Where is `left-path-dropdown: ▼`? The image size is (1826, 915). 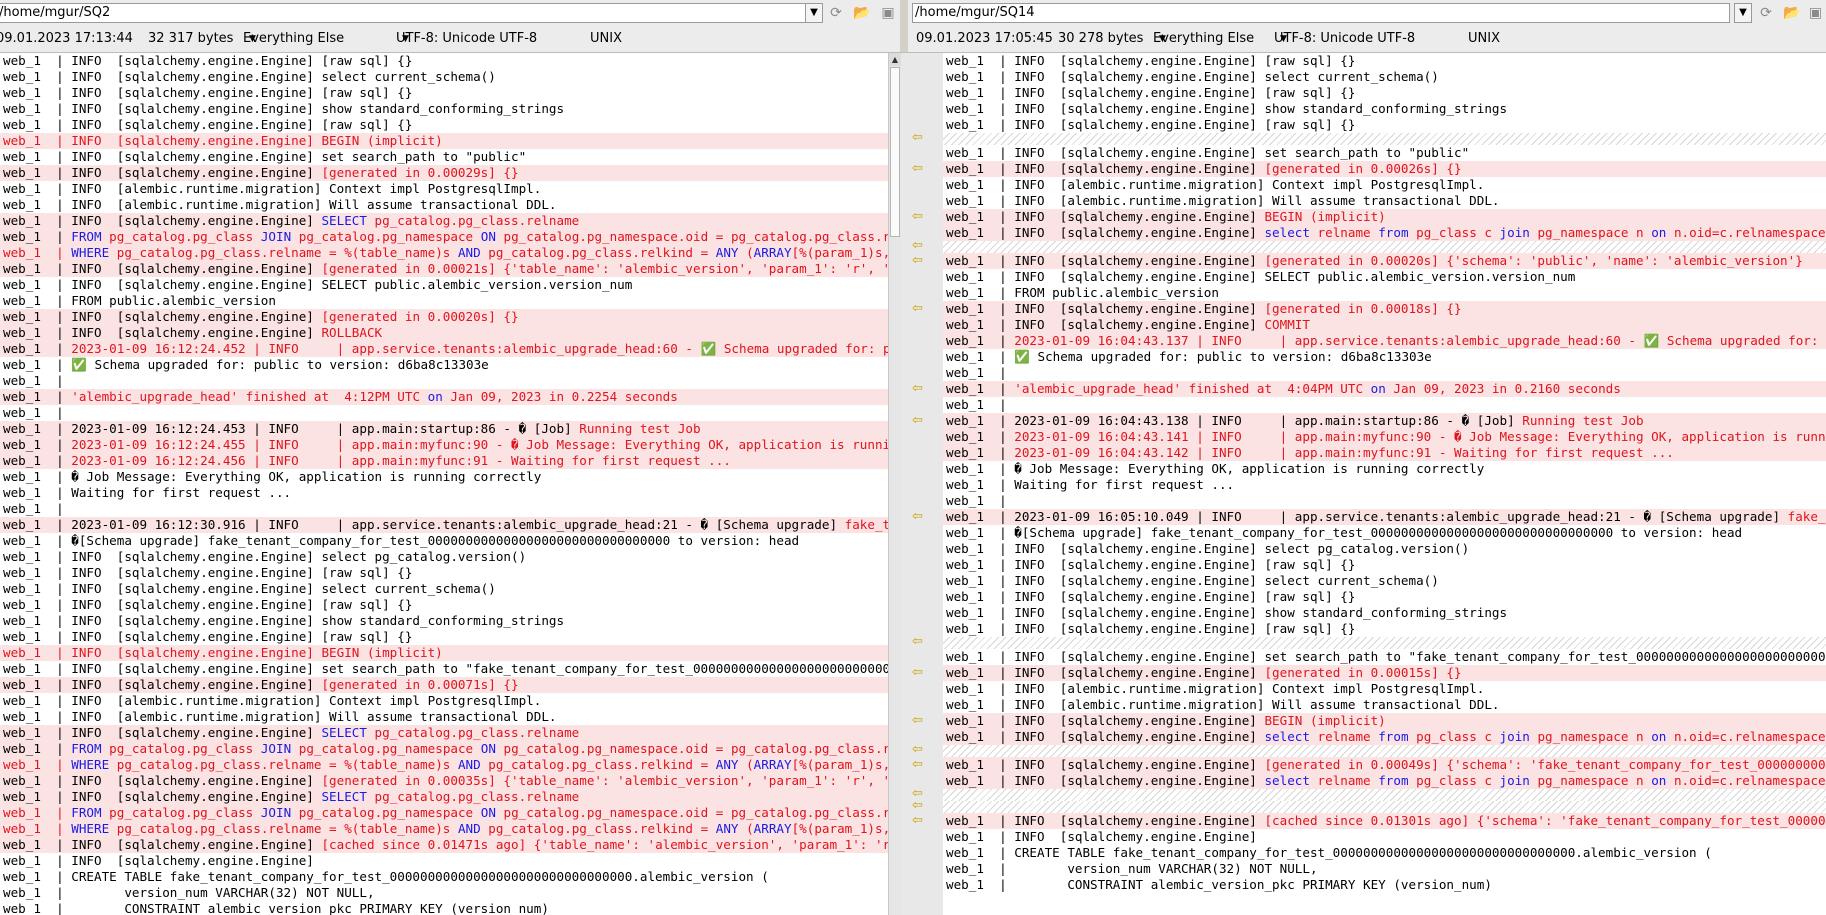 left-path-dropdown: ▼ is located at coordinates (814, 13).